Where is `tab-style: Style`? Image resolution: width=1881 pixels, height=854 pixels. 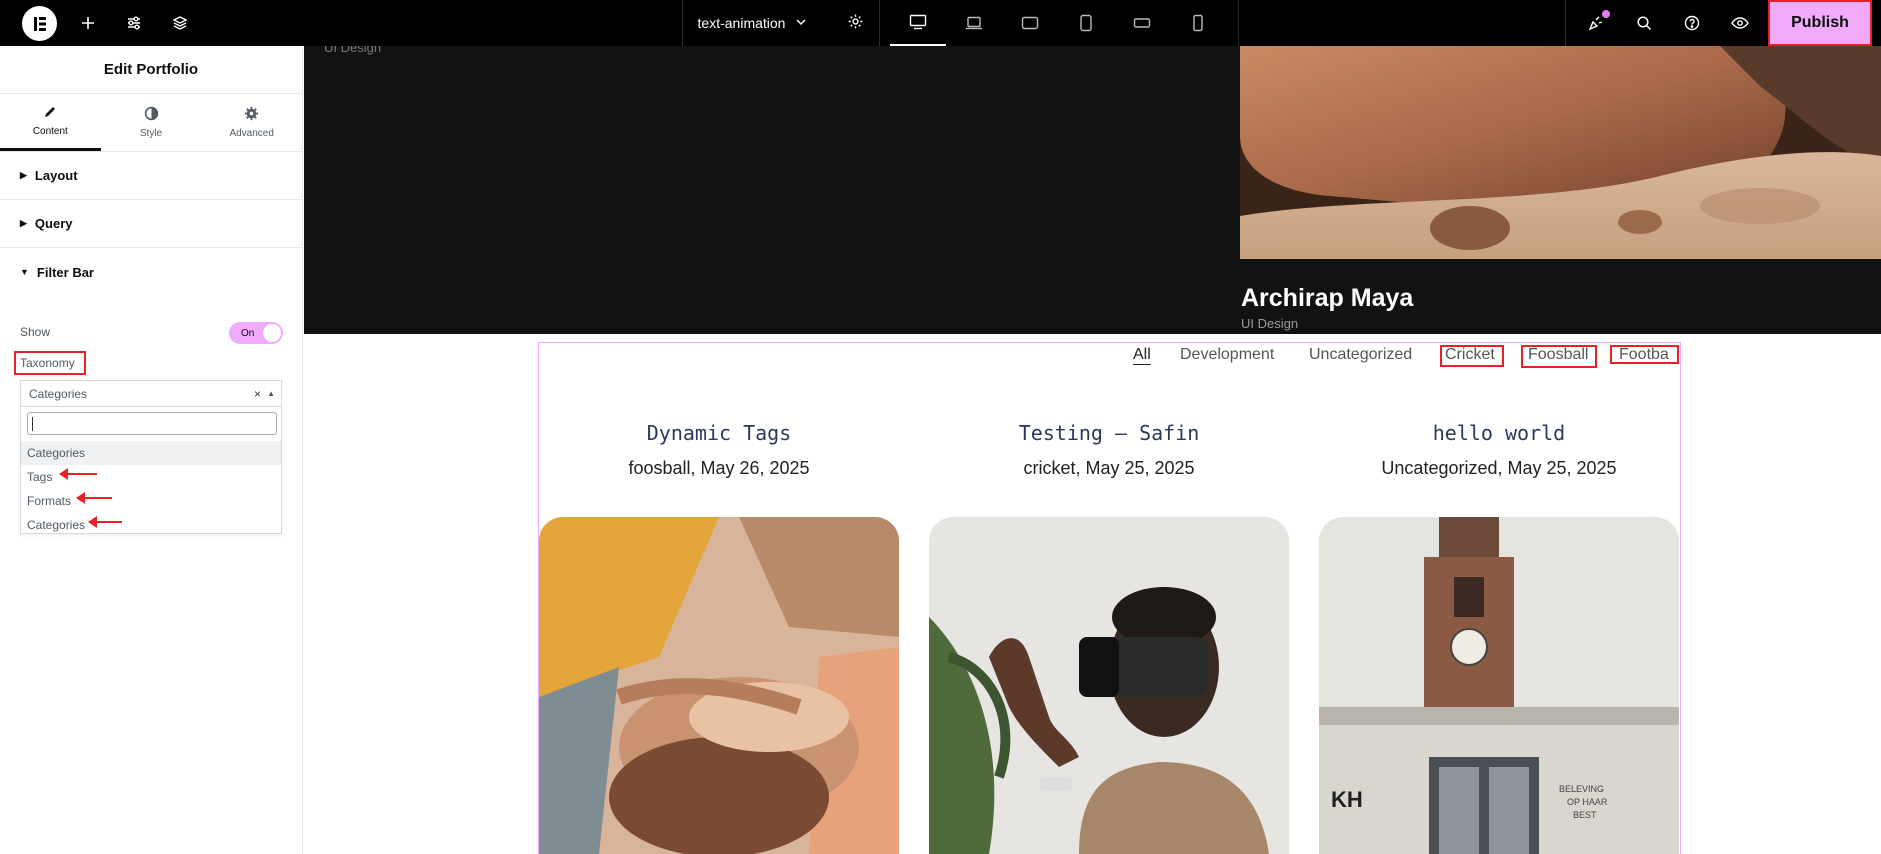
tab-style: Style is located at coordinates (151, 122).